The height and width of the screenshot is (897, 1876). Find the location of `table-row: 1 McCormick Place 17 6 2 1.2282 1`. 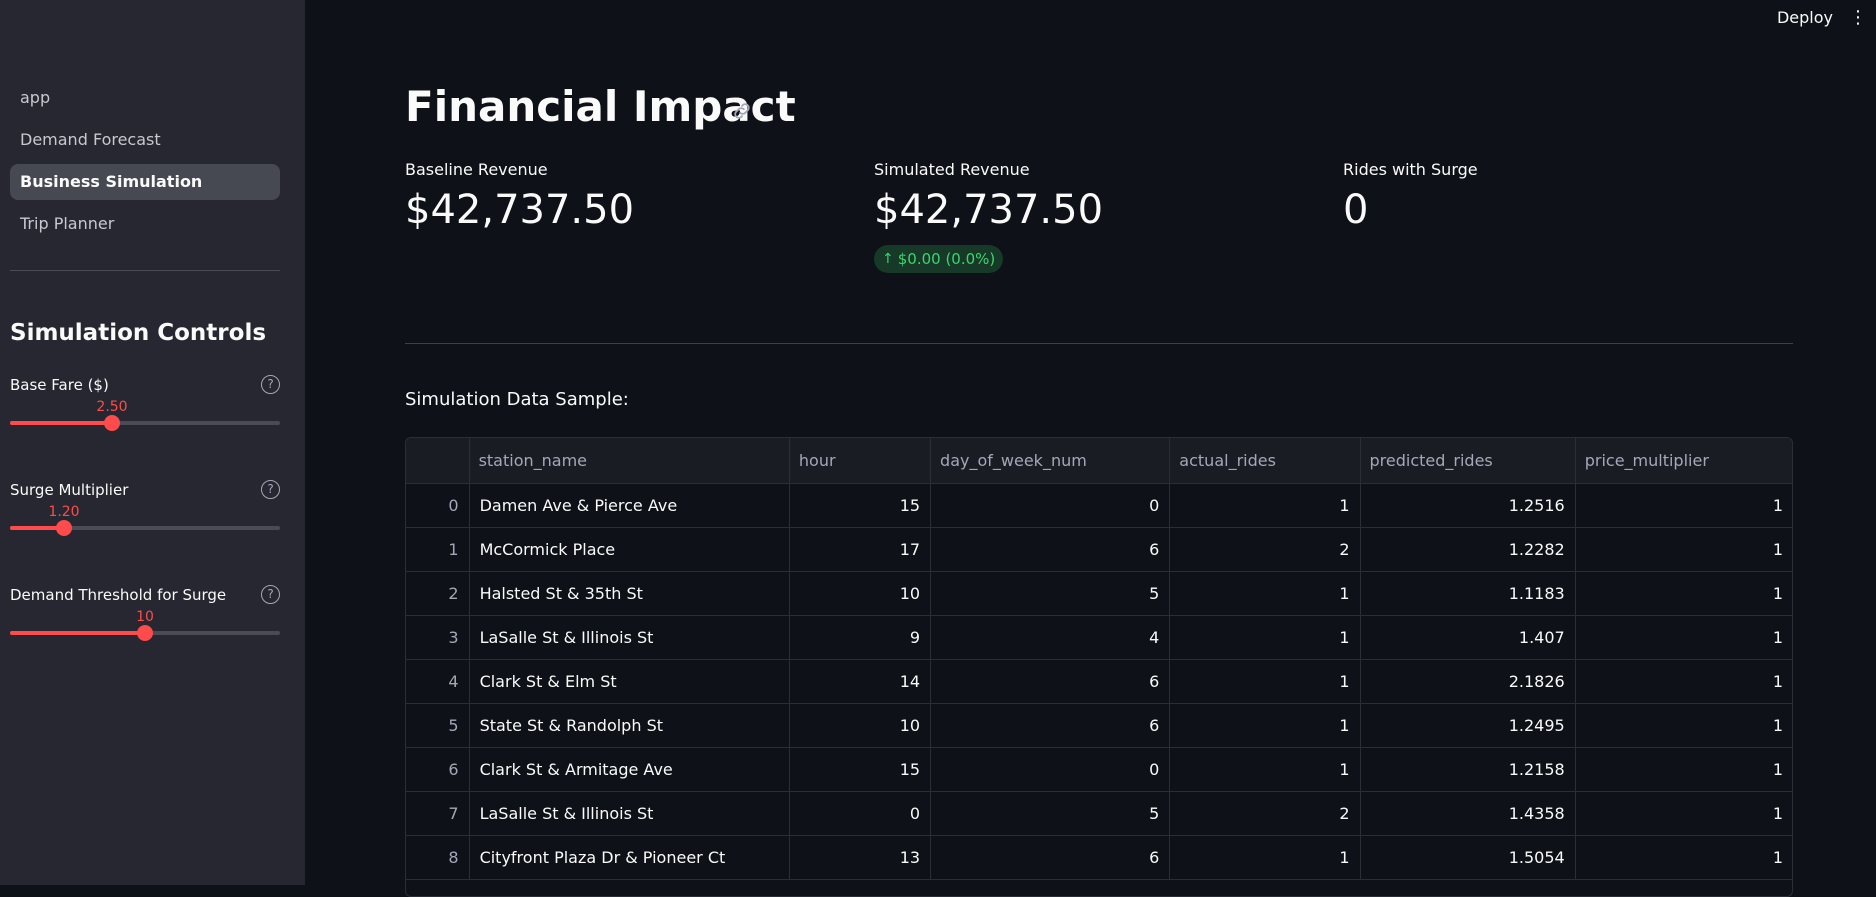

table-row: 1 McCormick Place 17 6 2 1.2282 1 is located at coordinates (1099, 549).